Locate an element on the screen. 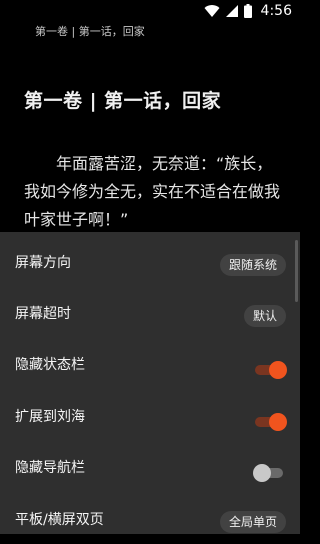  setting-hide-status-bar: 隐藏状态栏 is located at coordinates (150, 364).